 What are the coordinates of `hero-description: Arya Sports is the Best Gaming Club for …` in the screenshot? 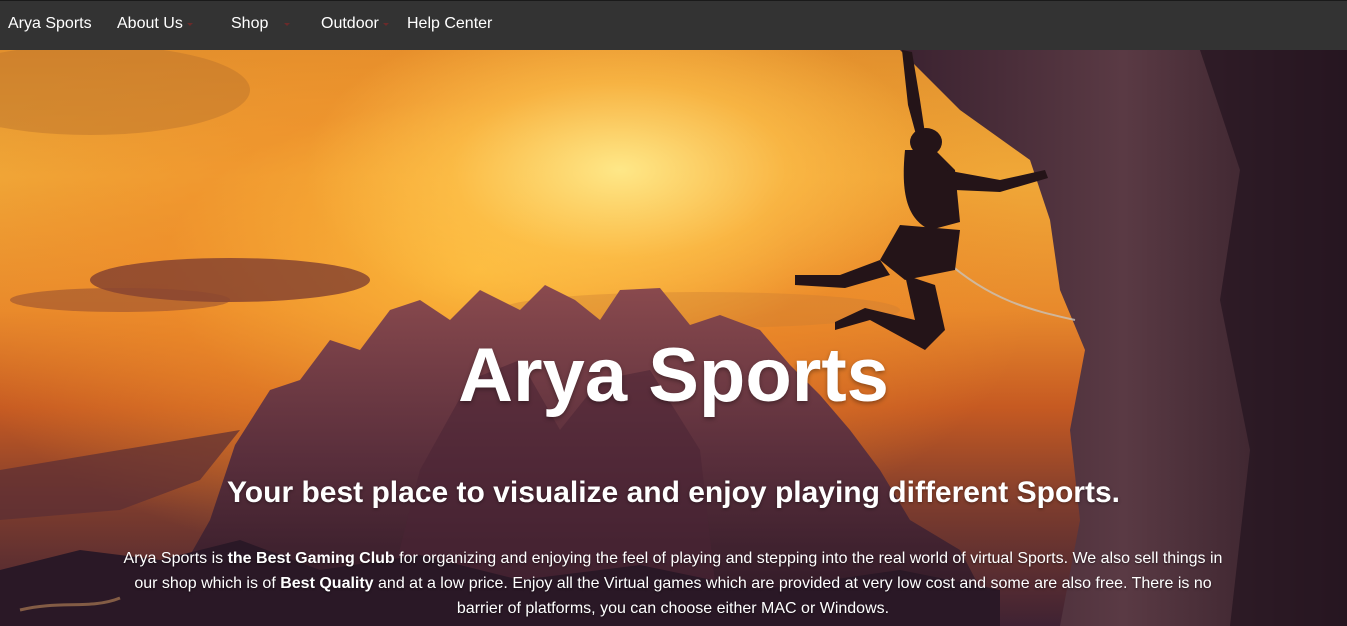 It's located at (673, 583).